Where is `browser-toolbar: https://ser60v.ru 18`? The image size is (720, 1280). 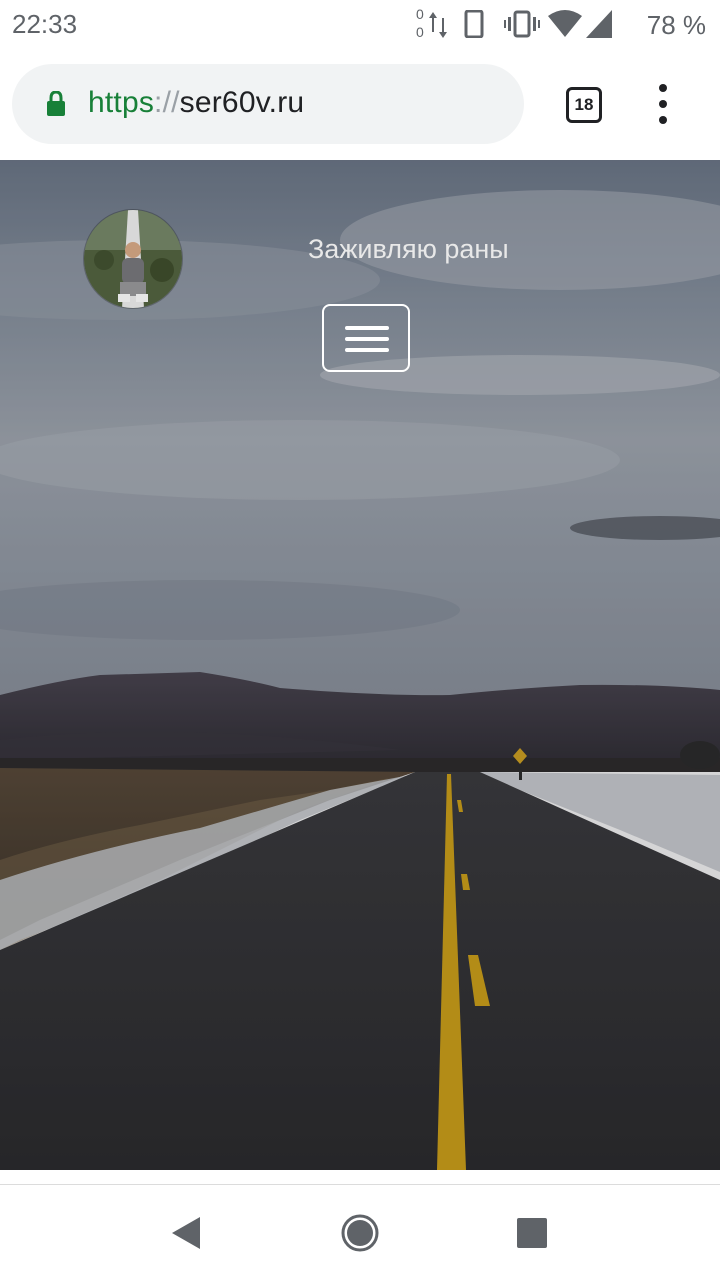
browser-toolbar: https://ser60v.ru 18 is located at coordinates (360, 104).